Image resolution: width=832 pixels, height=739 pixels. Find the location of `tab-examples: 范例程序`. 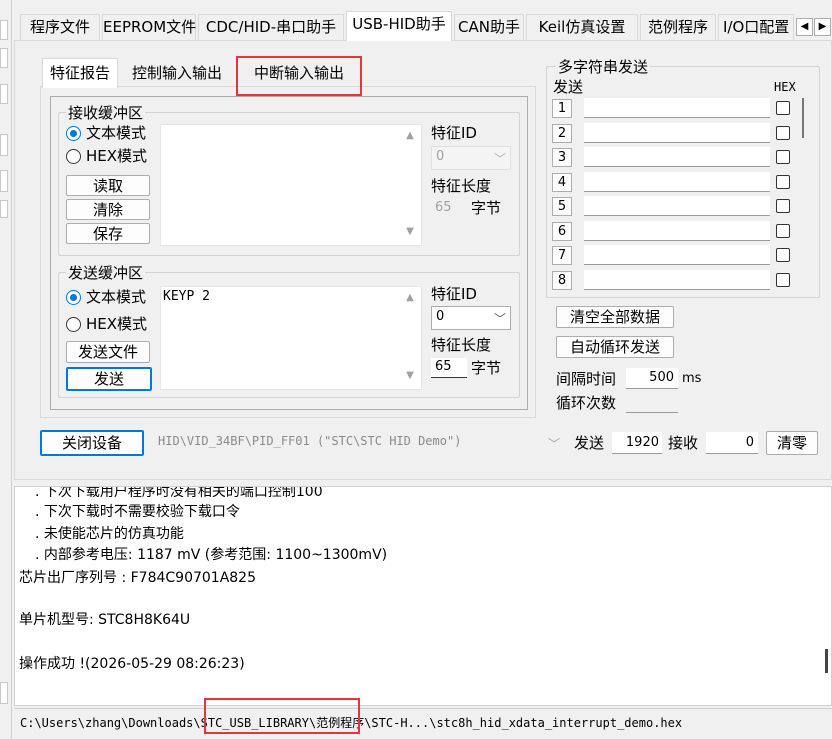

tab-examples: 范例程序 is located at coordinates (678, 27).